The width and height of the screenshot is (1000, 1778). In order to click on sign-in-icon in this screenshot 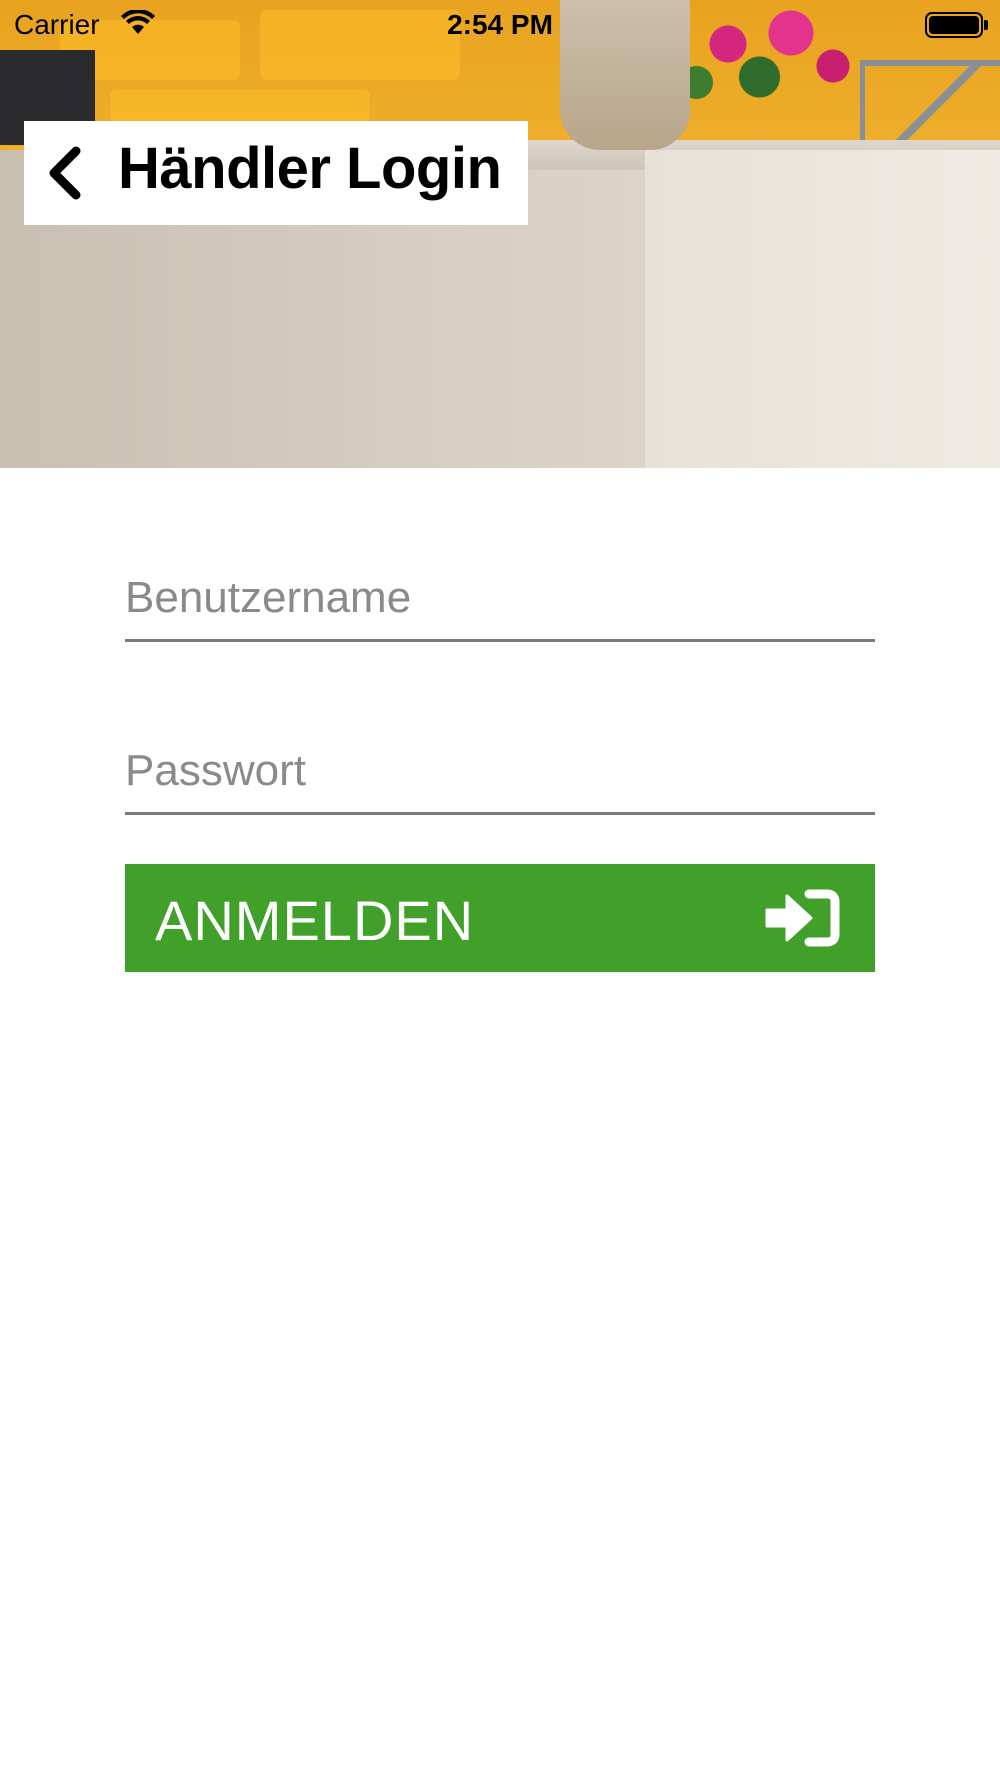, I will do `click(802, 918)`.